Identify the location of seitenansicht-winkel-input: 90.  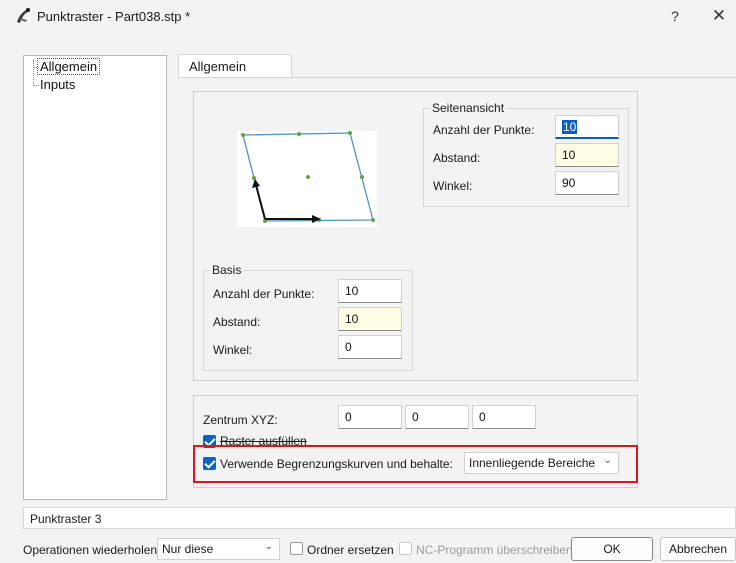
(587, 183).